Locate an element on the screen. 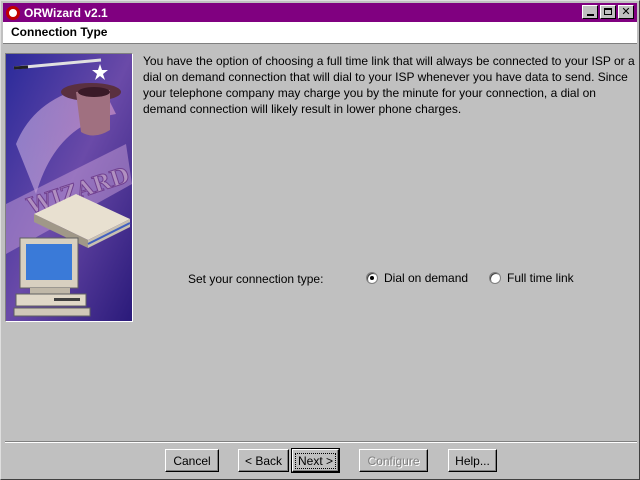 The height and width of the screenshot is (480, 640). wizard-illustration-graphic: WIZARD is located at coordinates (69, 187).